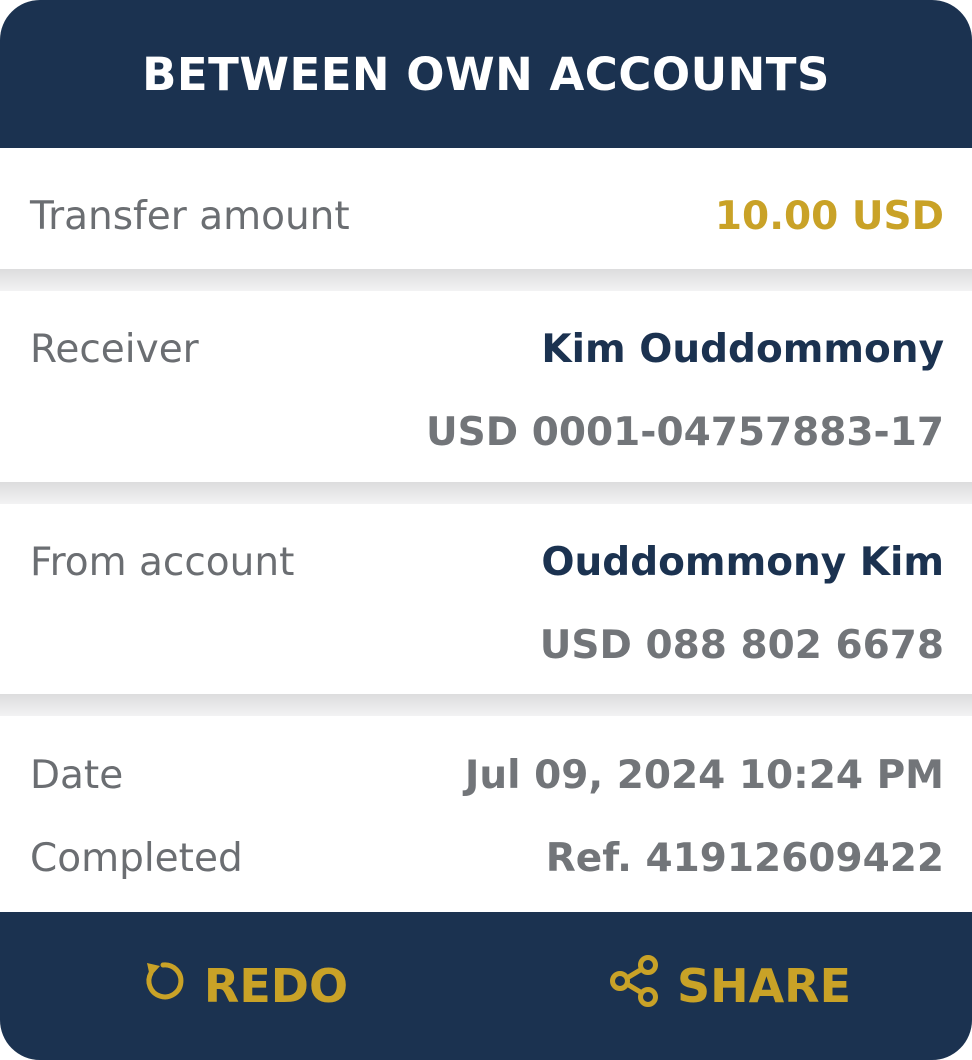  What do you see at coordinates (162, 562) in the screenshot?
I see `from-account-label: From account` at bounding box center [162, 562].